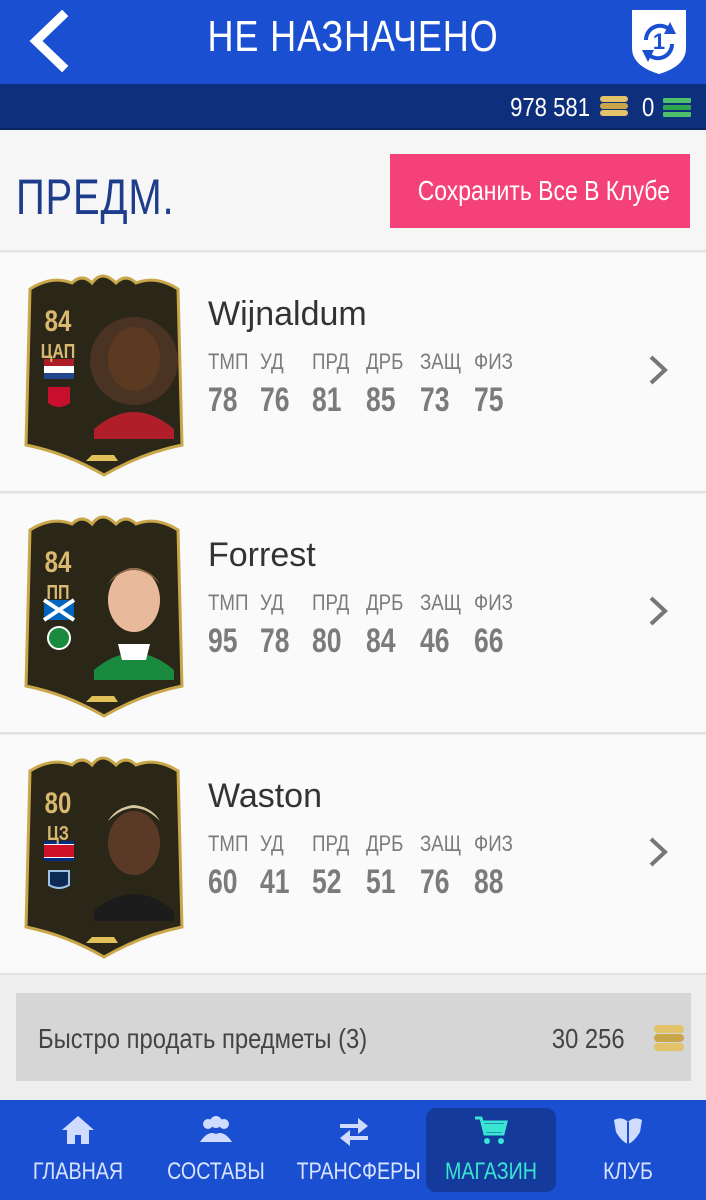 This screenshot has width=706, height=1200. What do you see at coordinates (262, 555) in the screenshot?
I see `player-name: Forrest` at bounding box center [262, 555].